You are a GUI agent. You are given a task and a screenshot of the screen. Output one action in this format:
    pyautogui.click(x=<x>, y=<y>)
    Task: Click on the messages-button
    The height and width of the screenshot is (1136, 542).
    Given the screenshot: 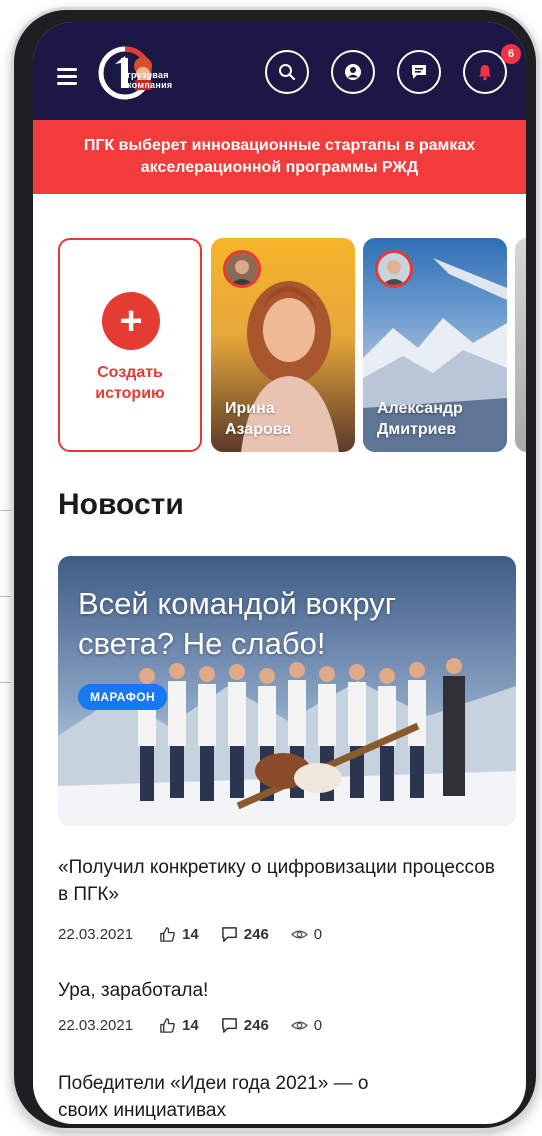 What is the action you would take?
    pyautogui.click(x=419, y=72)
    